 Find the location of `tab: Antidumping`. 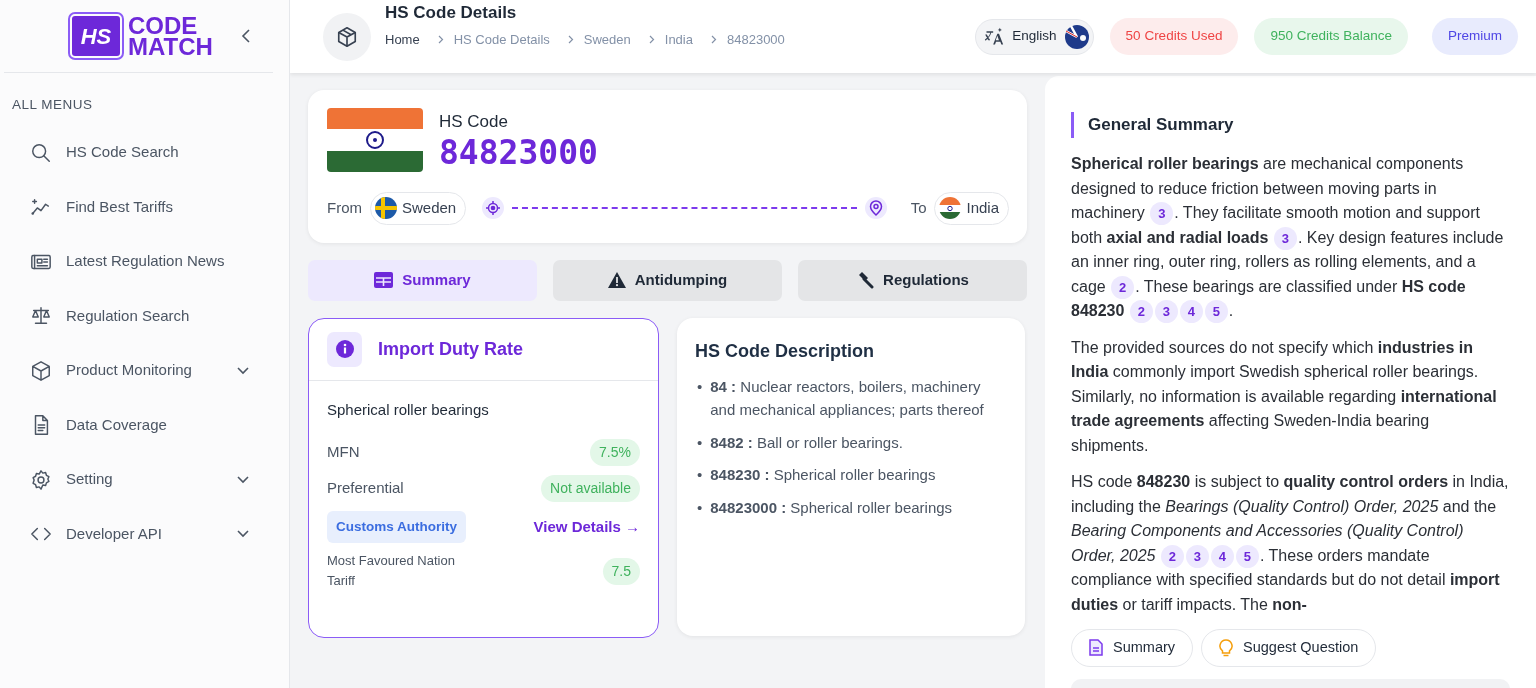

tab: Antidumping is located at coordinates (667, 280).